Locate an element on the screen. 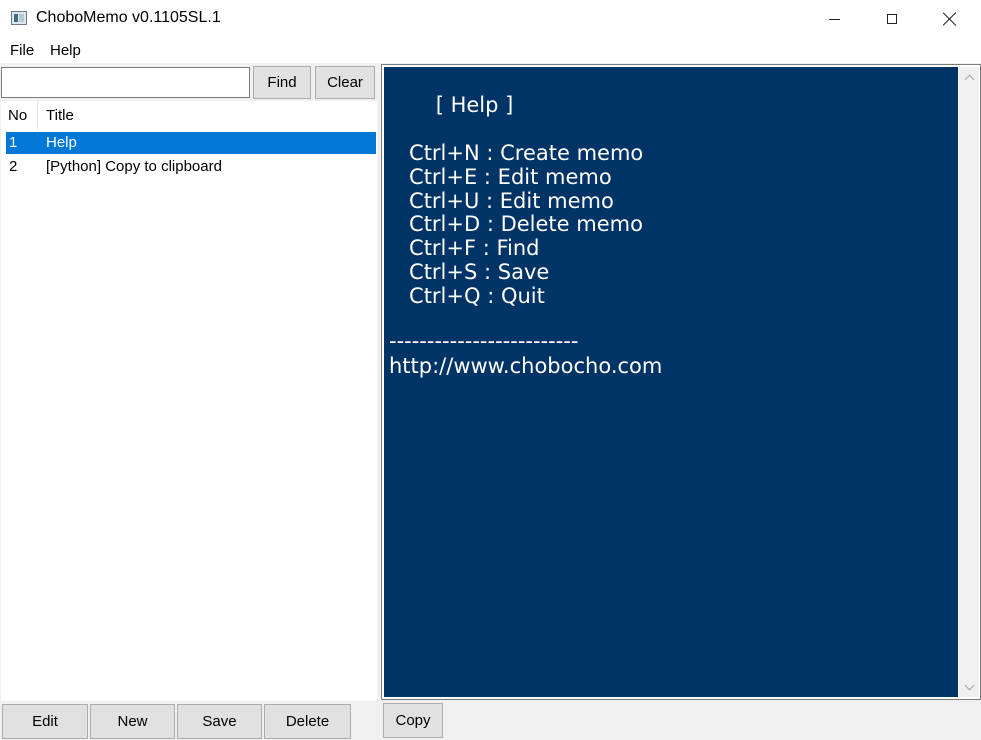 The height and width of the screenshot is (740, 981). scroll-down-button is located at coordinates (969, 687).